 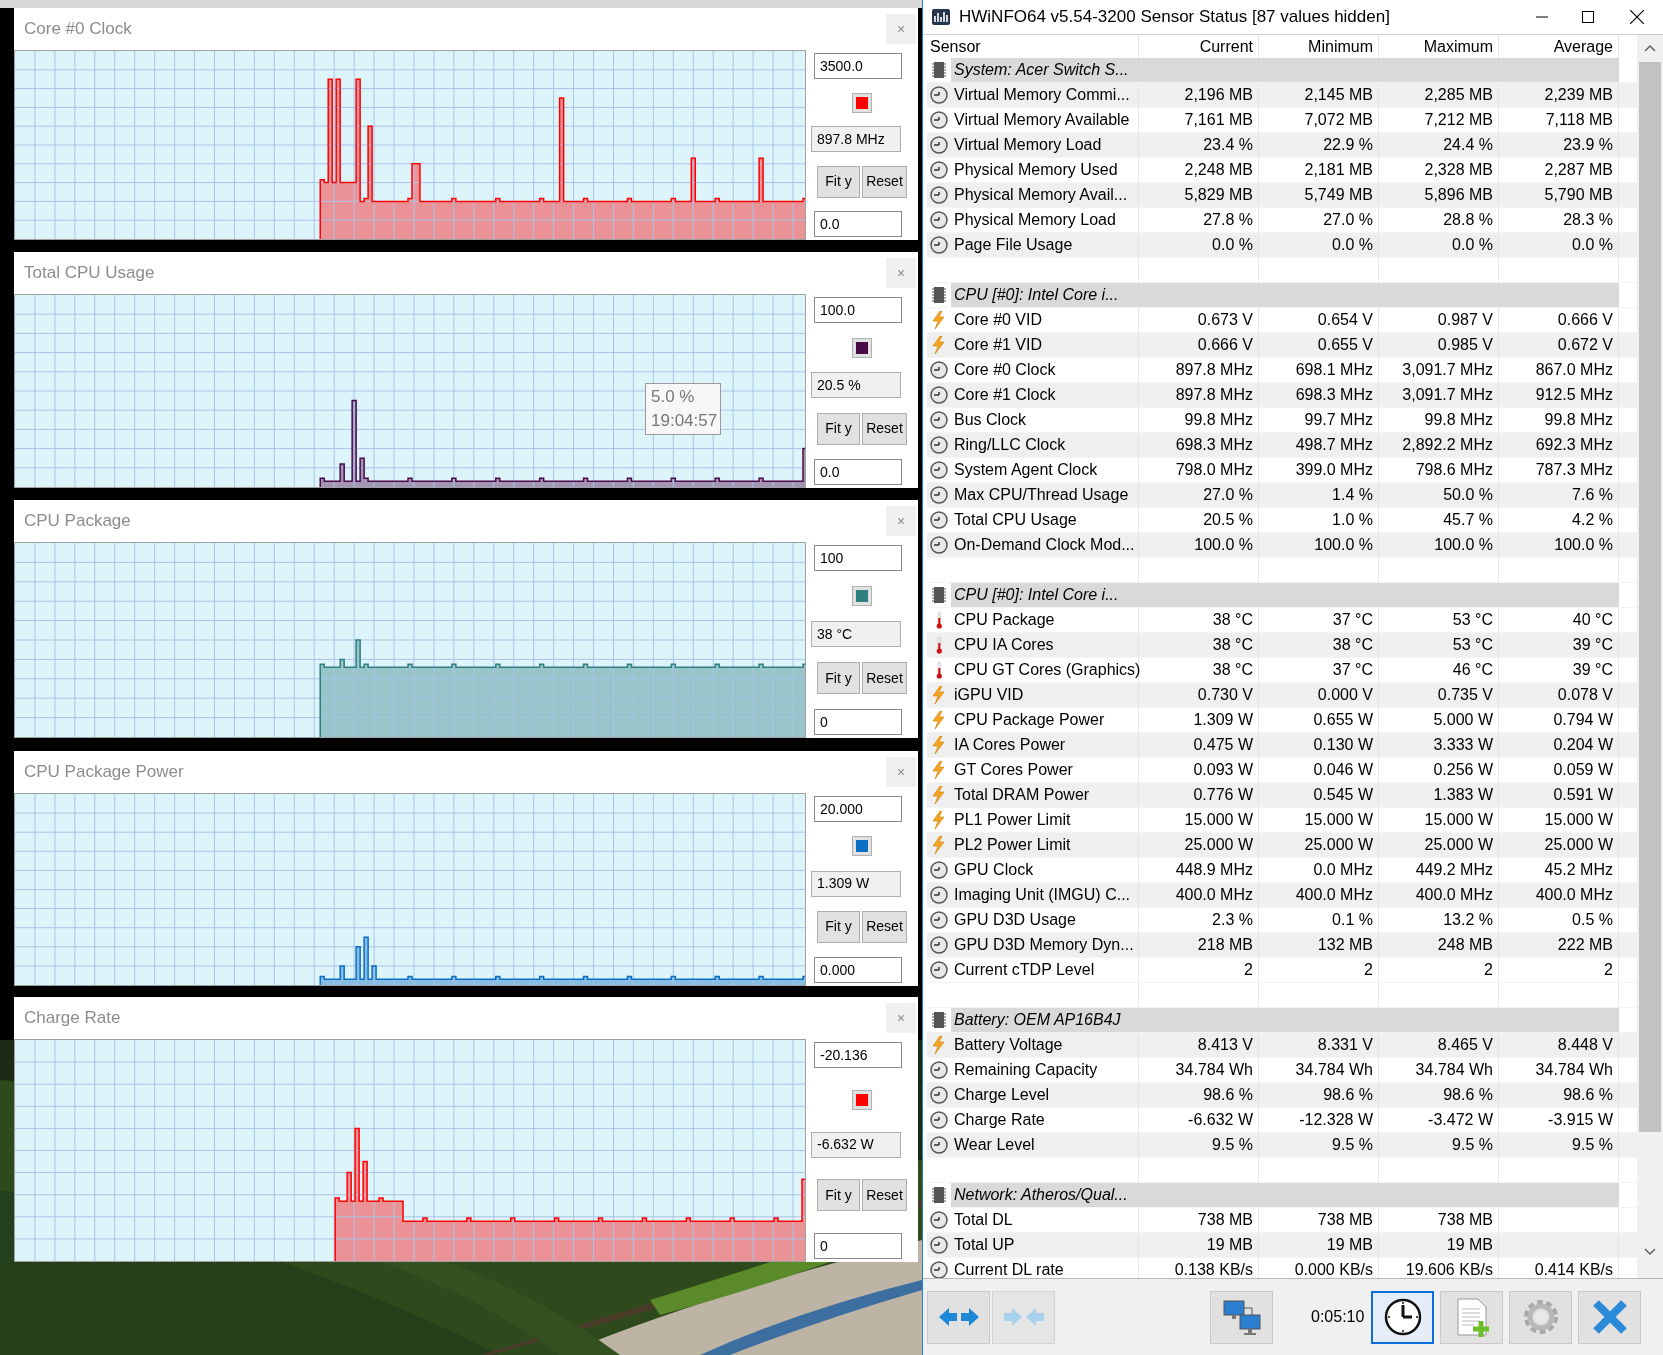 I want to click on table-row: Imaging Unit (IMGU) C... 400.0 MHz 400.0 MHz 400.0 MHz 400.0 MHz, so click(x=1282, y=895).